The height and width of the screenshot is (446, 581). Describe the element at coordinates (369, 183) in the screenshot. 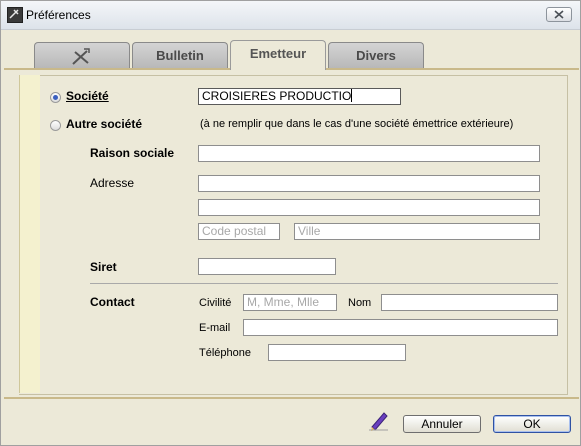

I see `adresse-line1-input` at that location.